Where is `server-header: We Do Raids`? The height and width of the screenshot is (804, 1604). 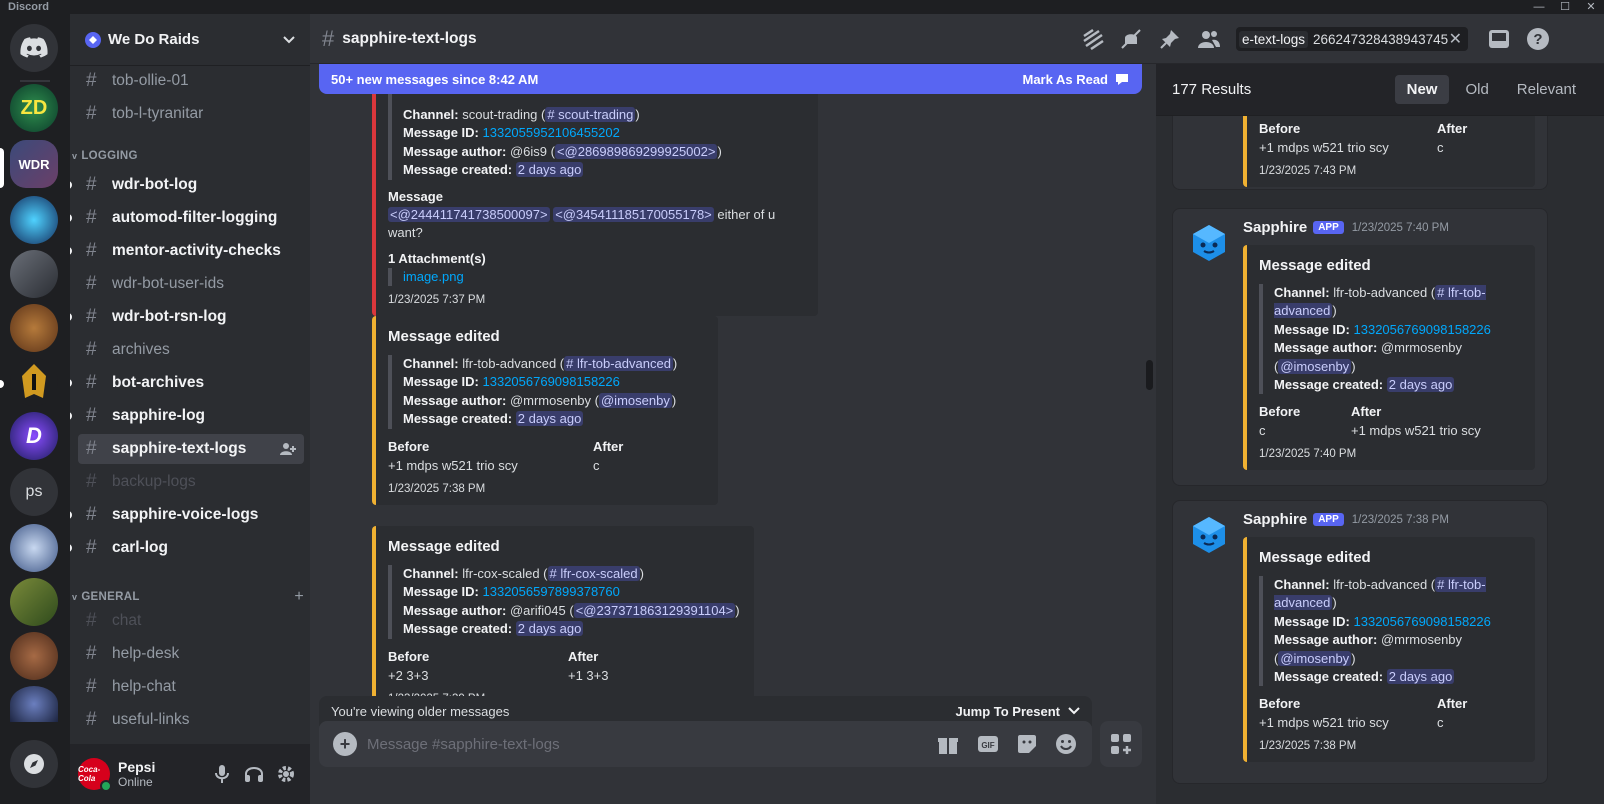
server-header: We Do Raids is located at coordinates (190, 40).